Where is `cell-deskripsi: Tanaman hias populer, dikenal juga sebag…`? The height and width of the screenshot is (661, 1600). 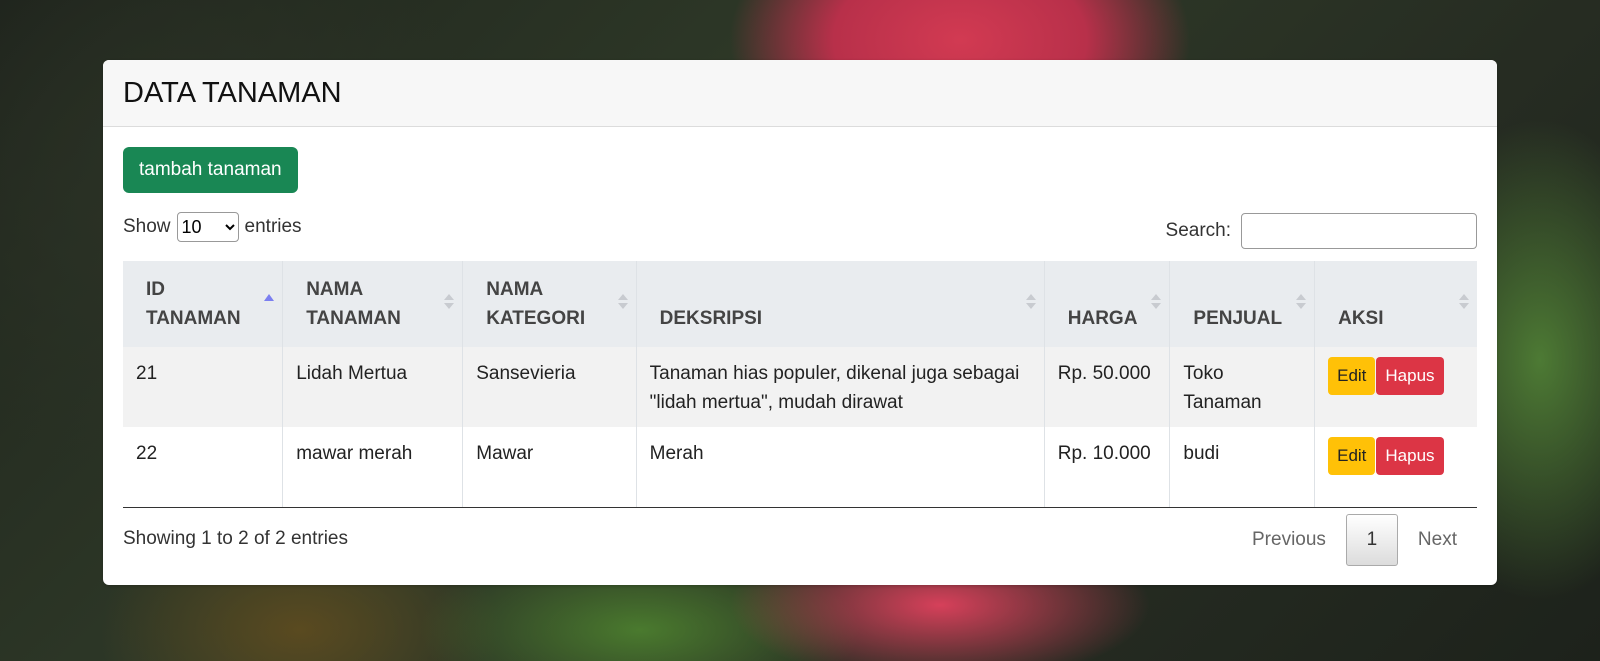 cell-deskripsi: Tanaman hias populer, dikenal juga sebag… is located at coordinates (840, 387).